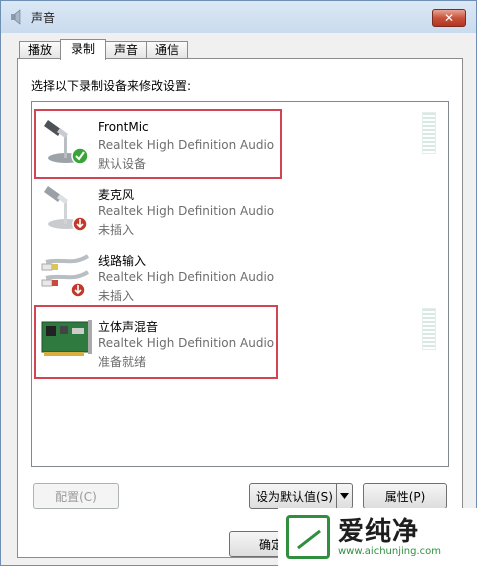 The image size is (477, 566). I want to click on highlight-stereo-mix, so click(156, 342).